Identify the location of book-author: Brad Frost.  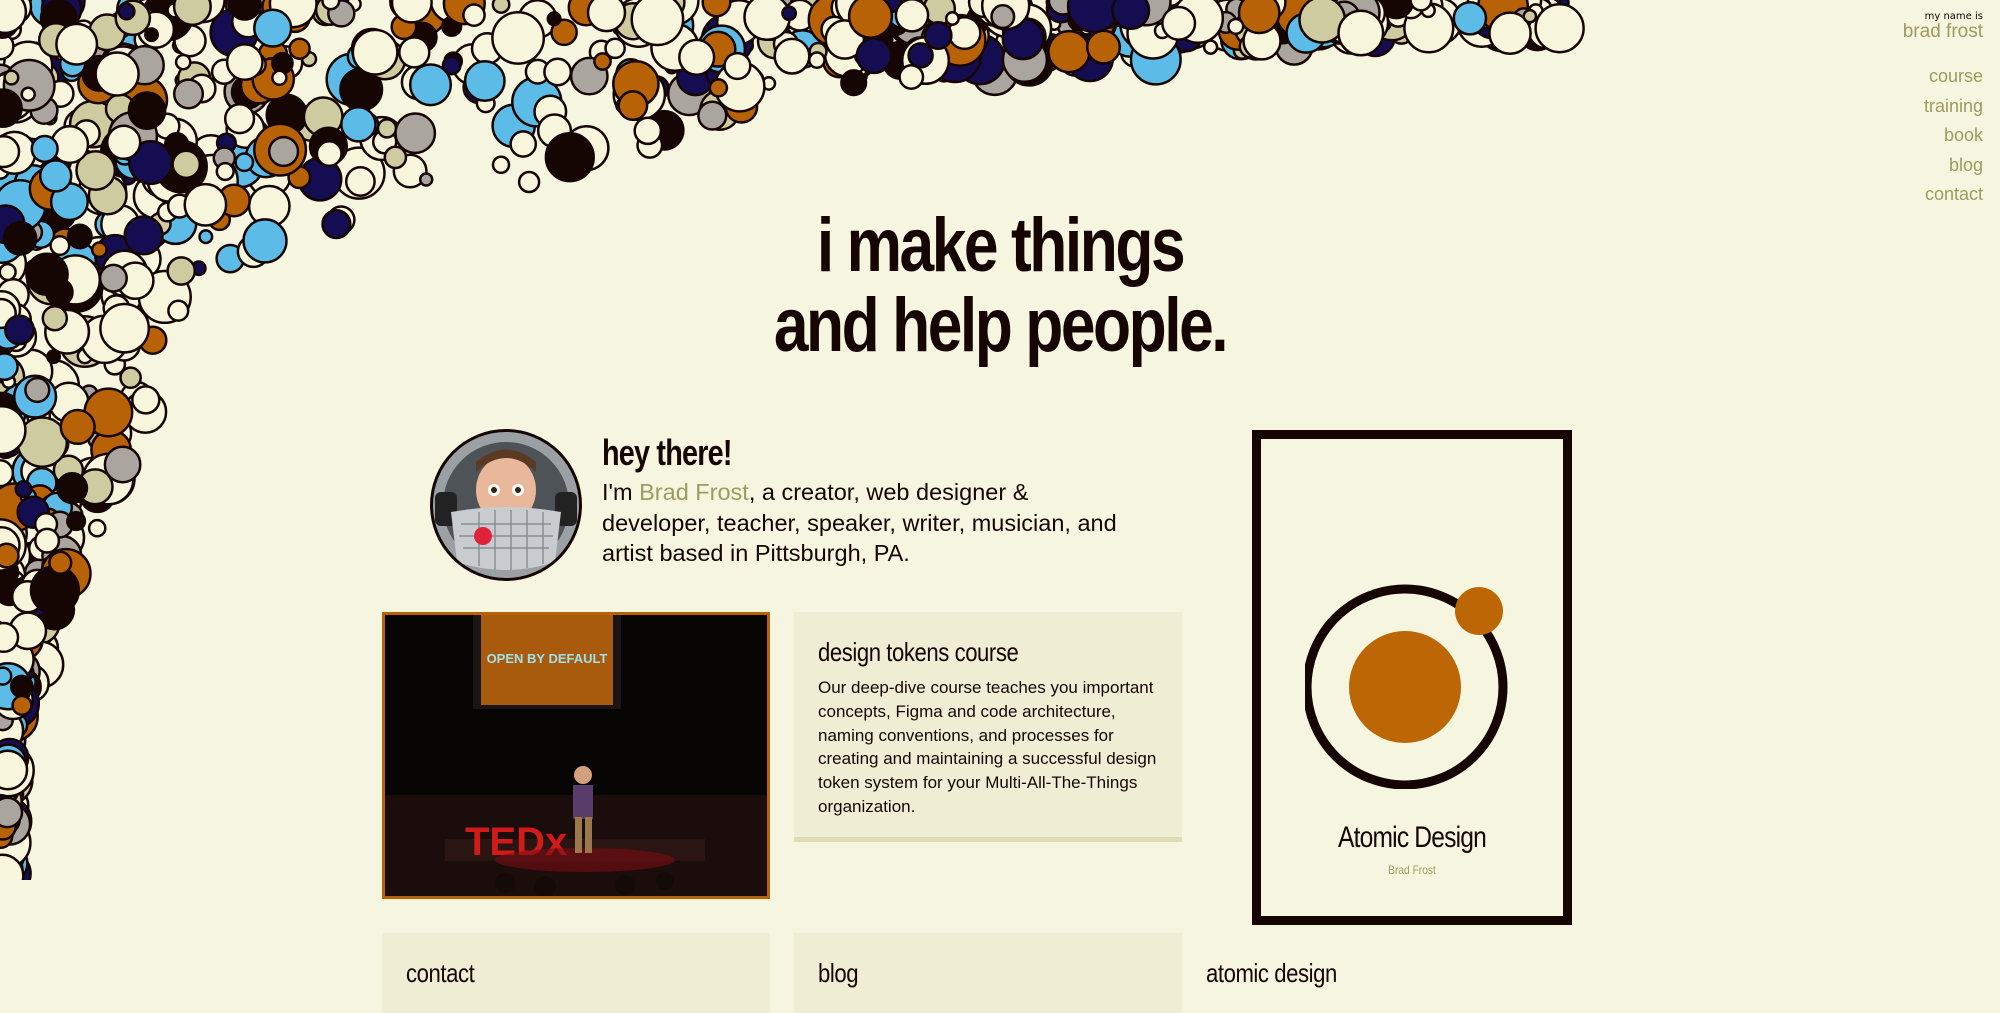
(1412, 870).